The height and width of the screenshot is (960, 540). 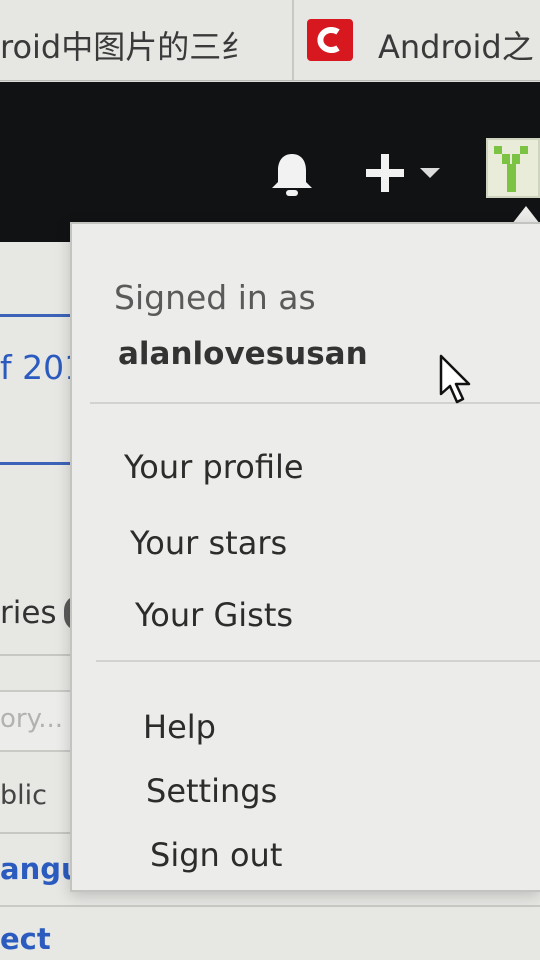 I want to click on menu-item-your-stars: Your stars, so click(x=208, y=543).